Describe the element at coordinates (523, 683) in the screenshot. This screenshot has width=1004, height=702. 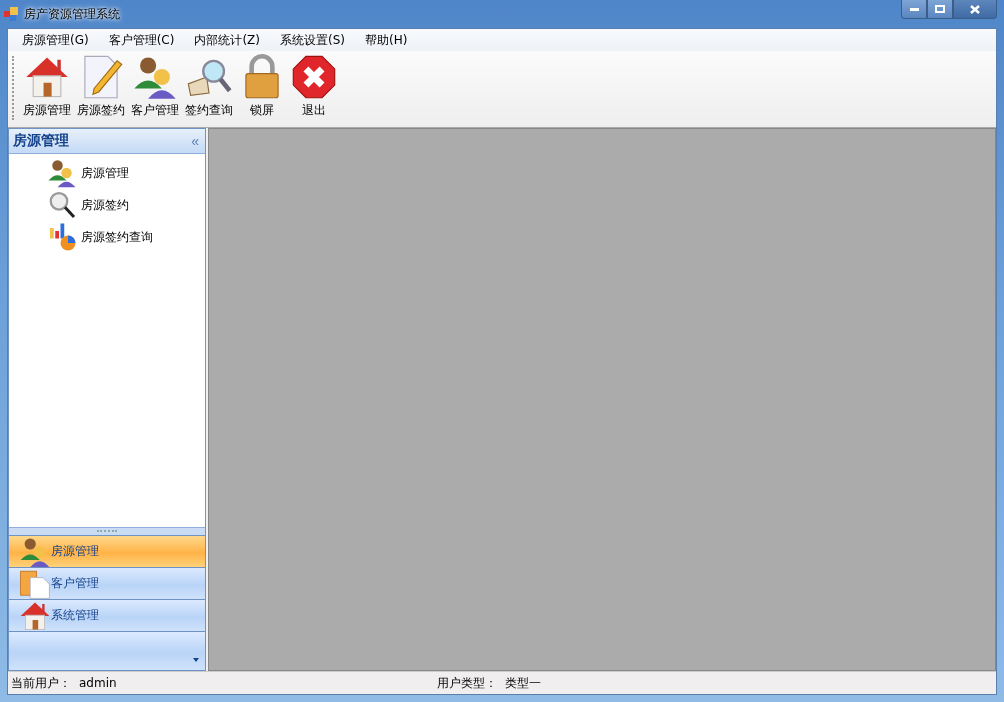
I see `status-value: 类型一` at that location.